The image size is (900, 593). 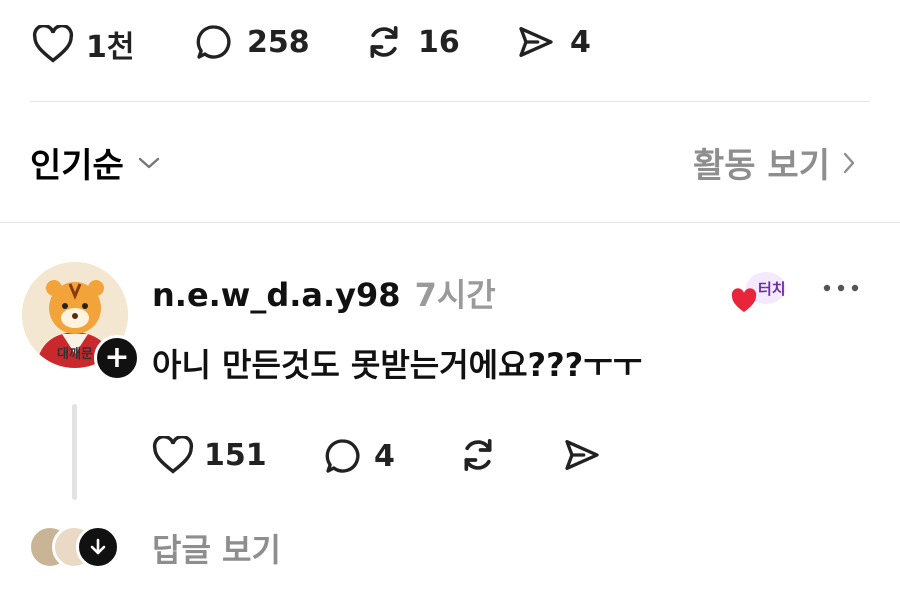 I want to click on post-repost-count: 16, so click(x=439, y=42).